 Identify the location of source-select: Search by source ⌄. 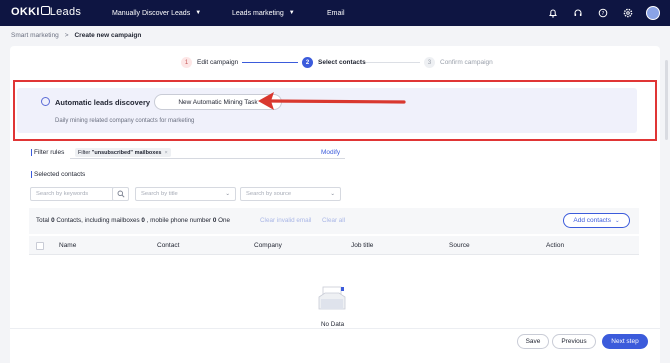
(290, 194).